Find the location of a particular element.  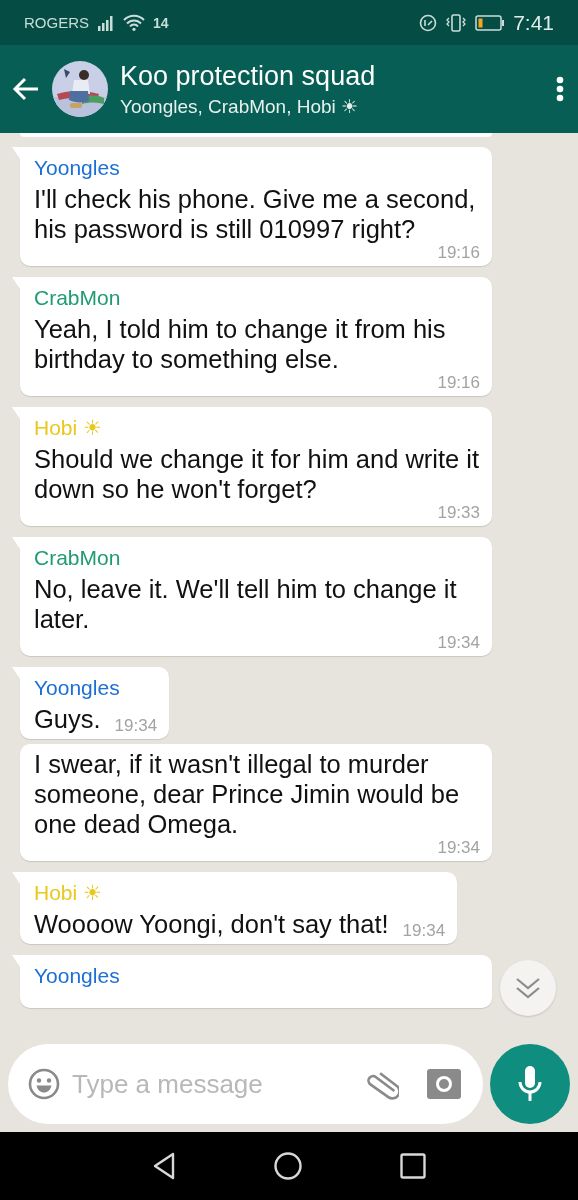

menu-icon is located at coordinates (560, 89).